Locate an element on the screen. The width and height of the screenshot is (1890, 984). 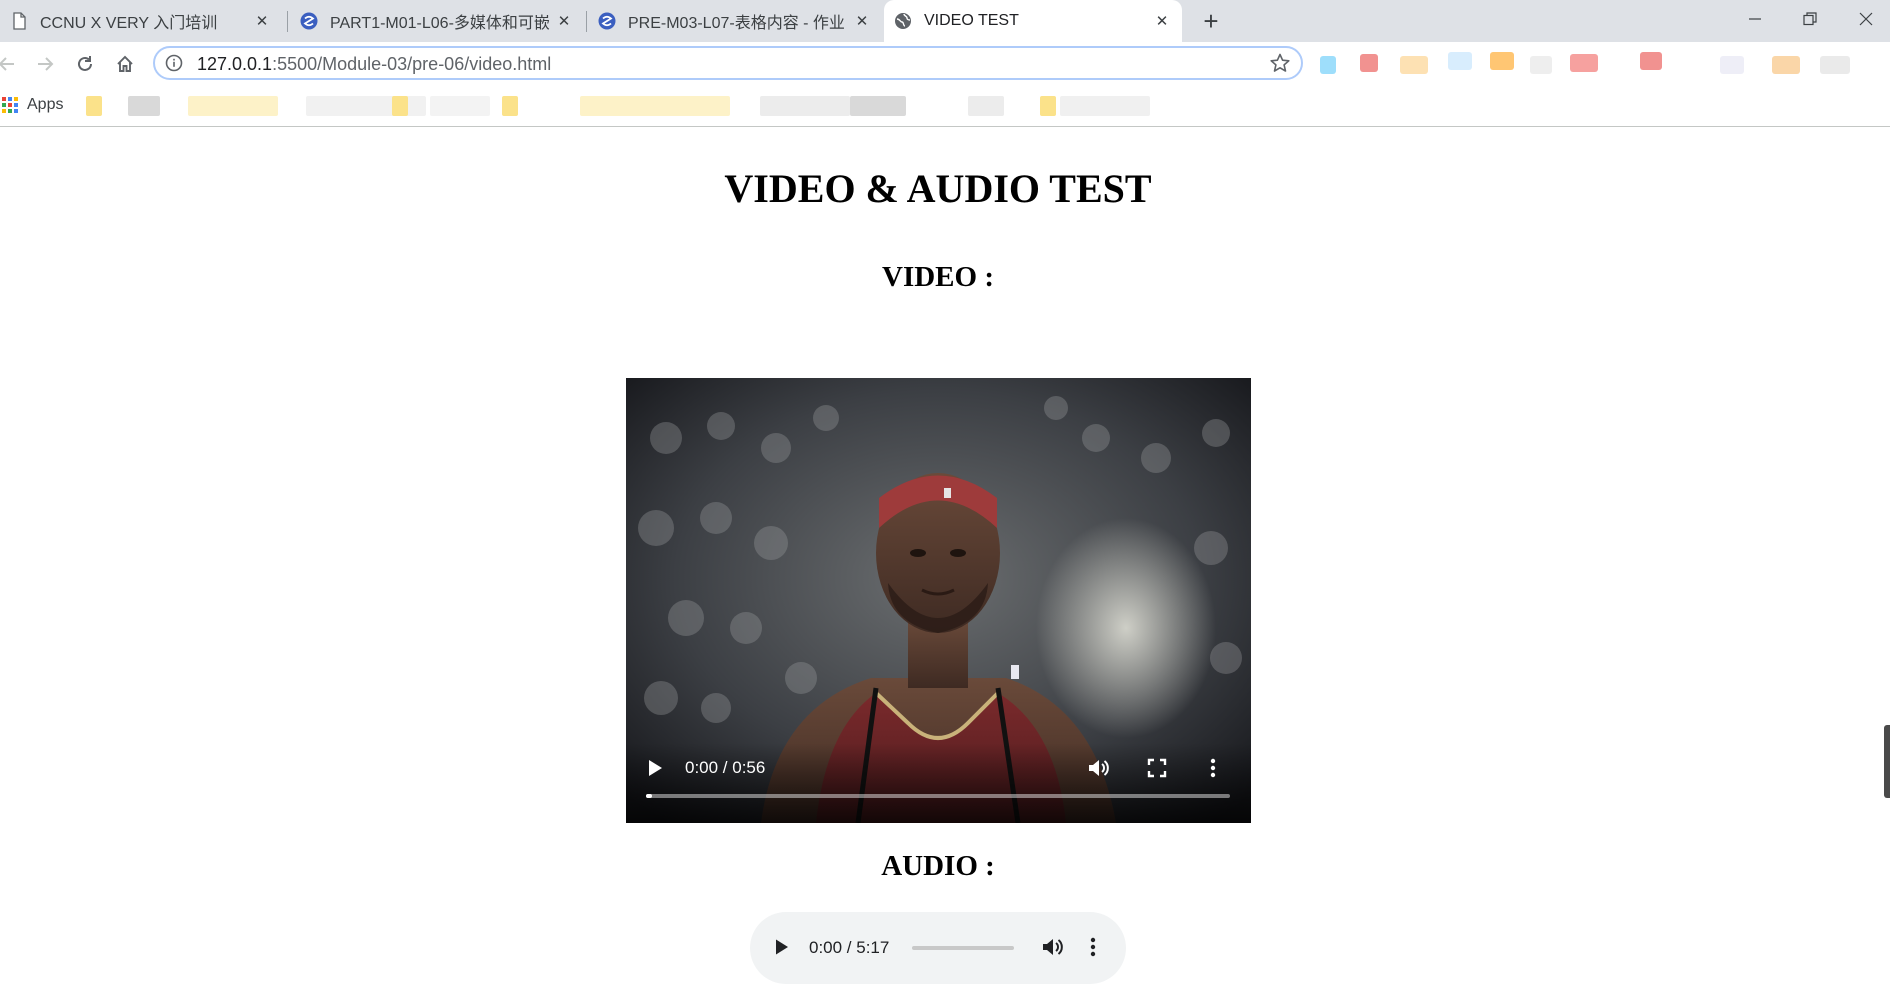
video-controls: 0:00 / 0:56 is located at coordinates (938, 768).